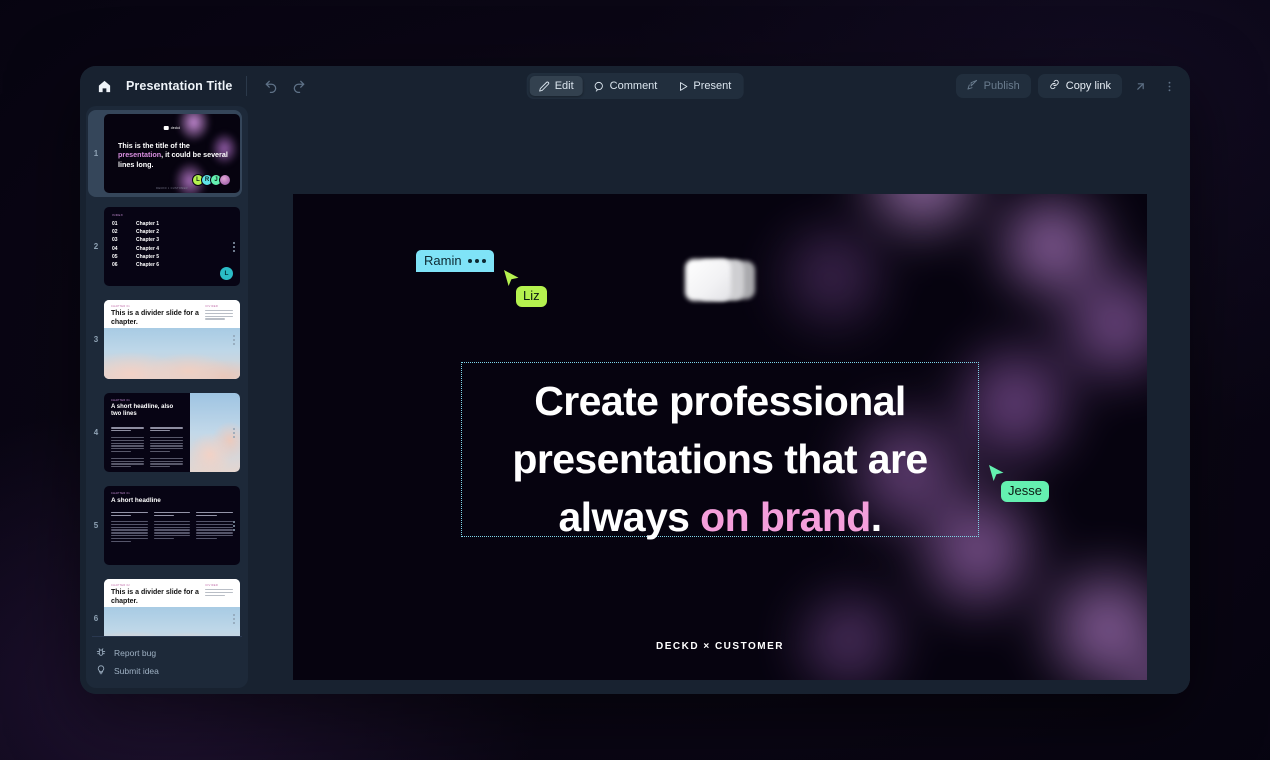 The image size is (1270, 760). I want to click on tab-comment: Comment, so click(626, 86).